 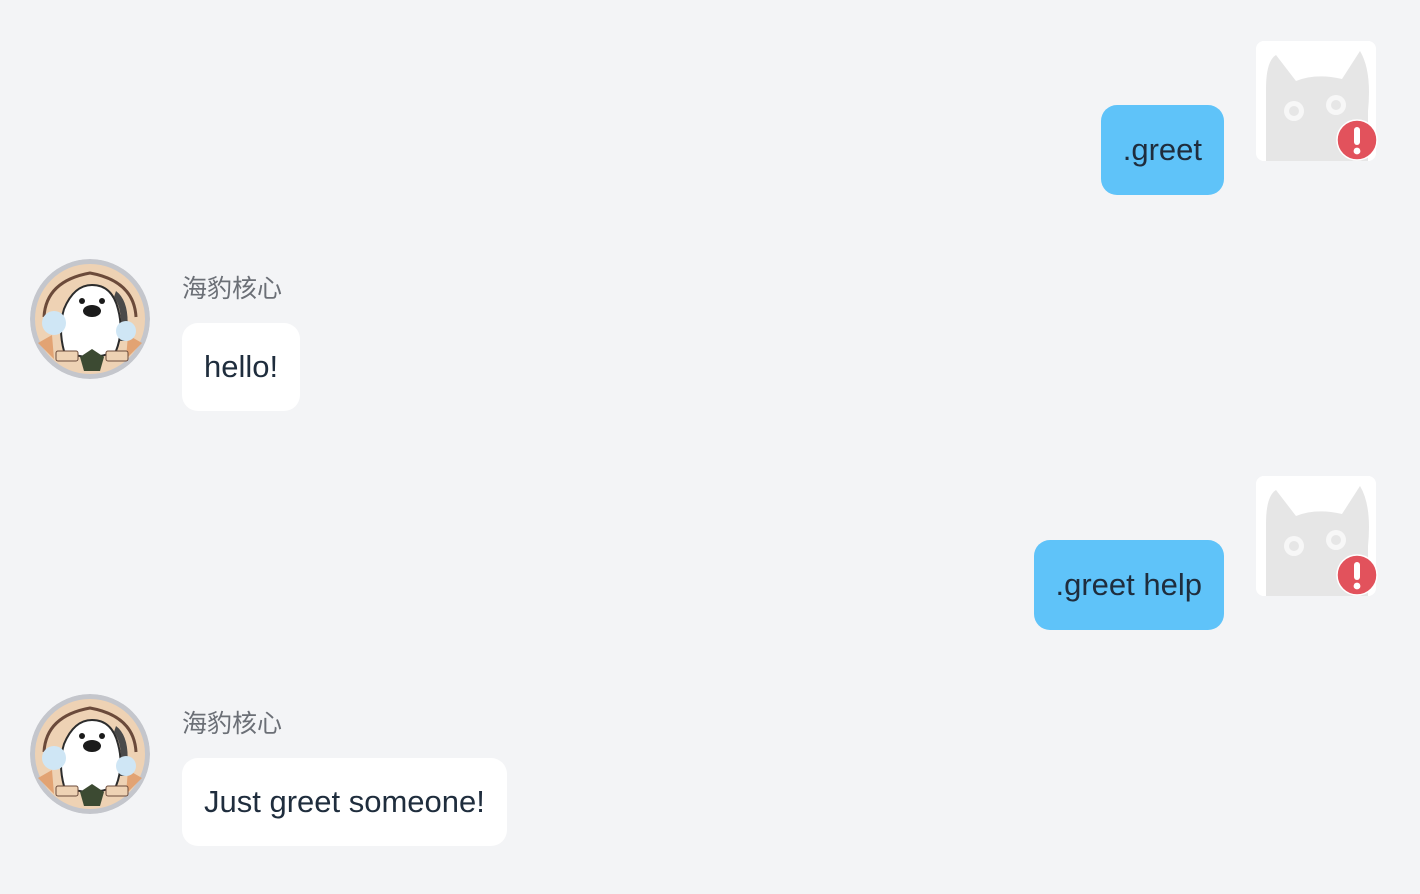 What do you see at coordinates (344, 802) in the screenshot?
I see `bot-message-bubble: Just greet someone!` at bounding box center [344, 802].